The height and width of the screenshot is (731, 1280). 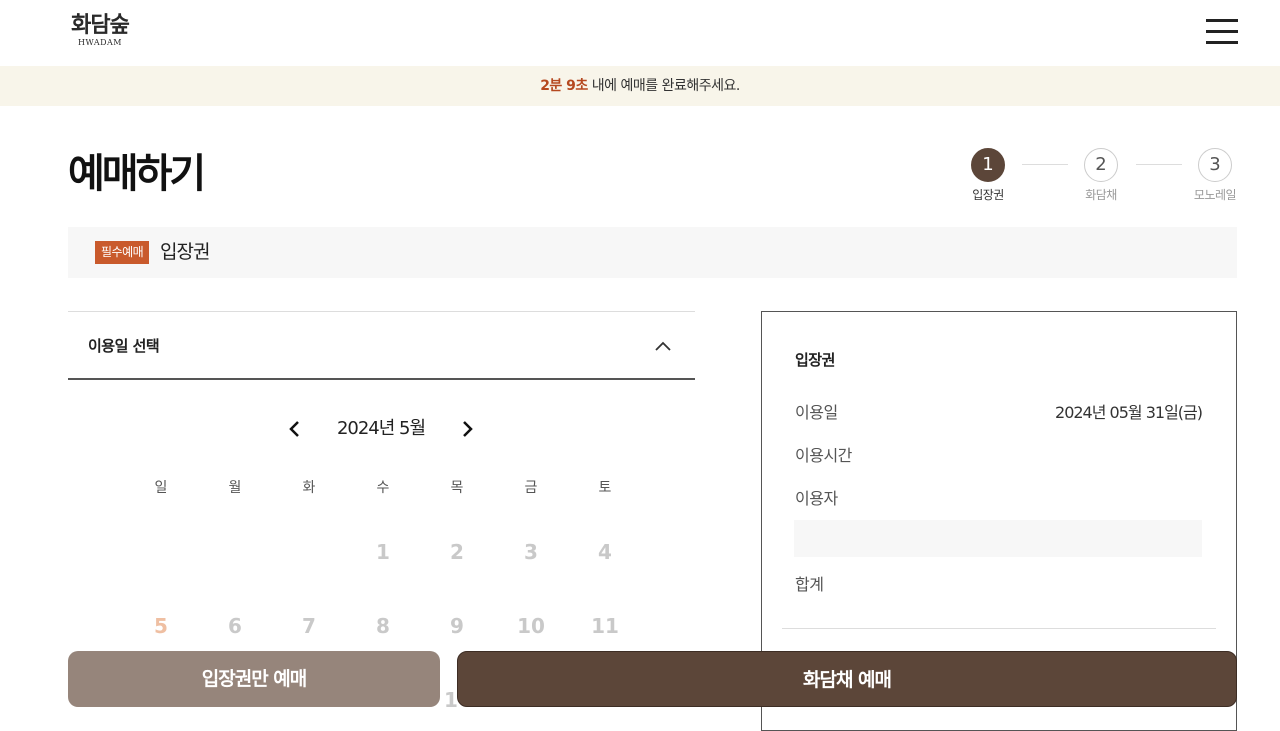 I want to click on summary-people-label: 이용자, so click(x=816, y=498).